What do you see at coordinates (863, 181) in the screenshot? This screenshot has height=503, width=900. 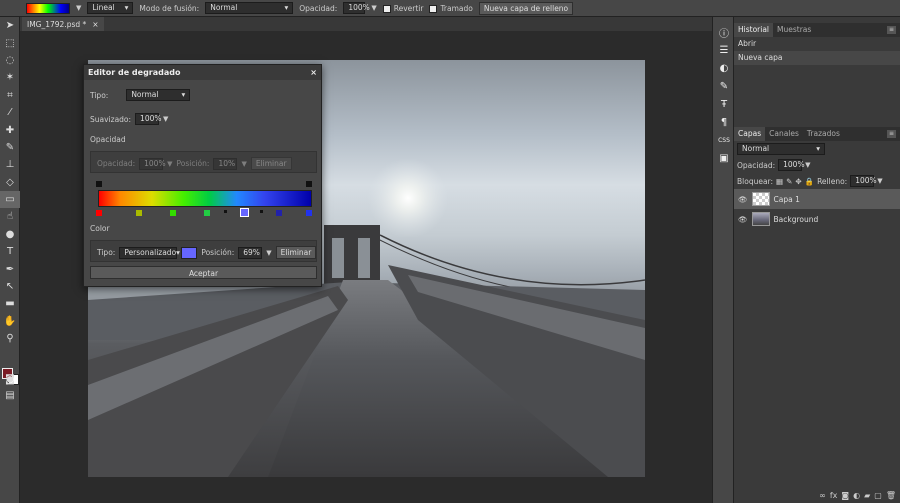 I see `fill-input: 100%` at bounding box center [863, 181].